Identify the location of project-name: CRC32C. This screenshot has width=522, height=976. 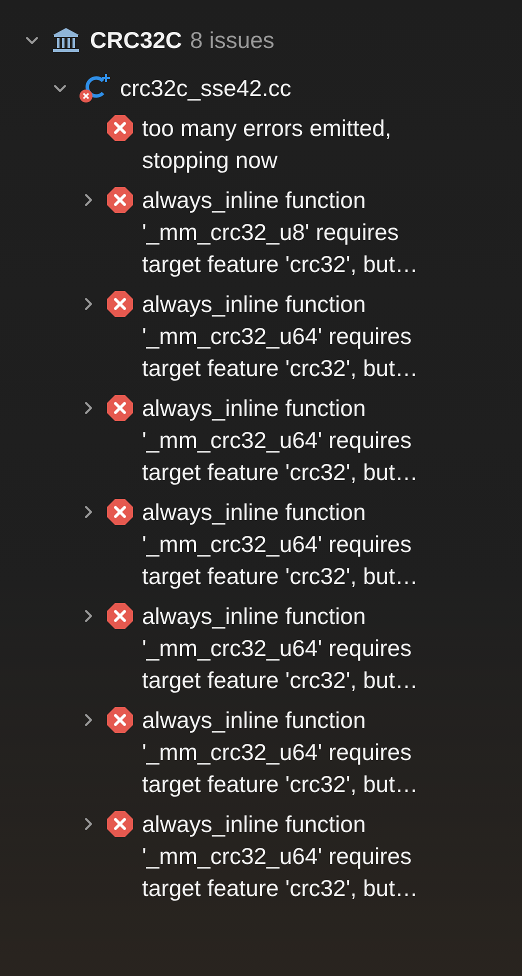
(136, 40).